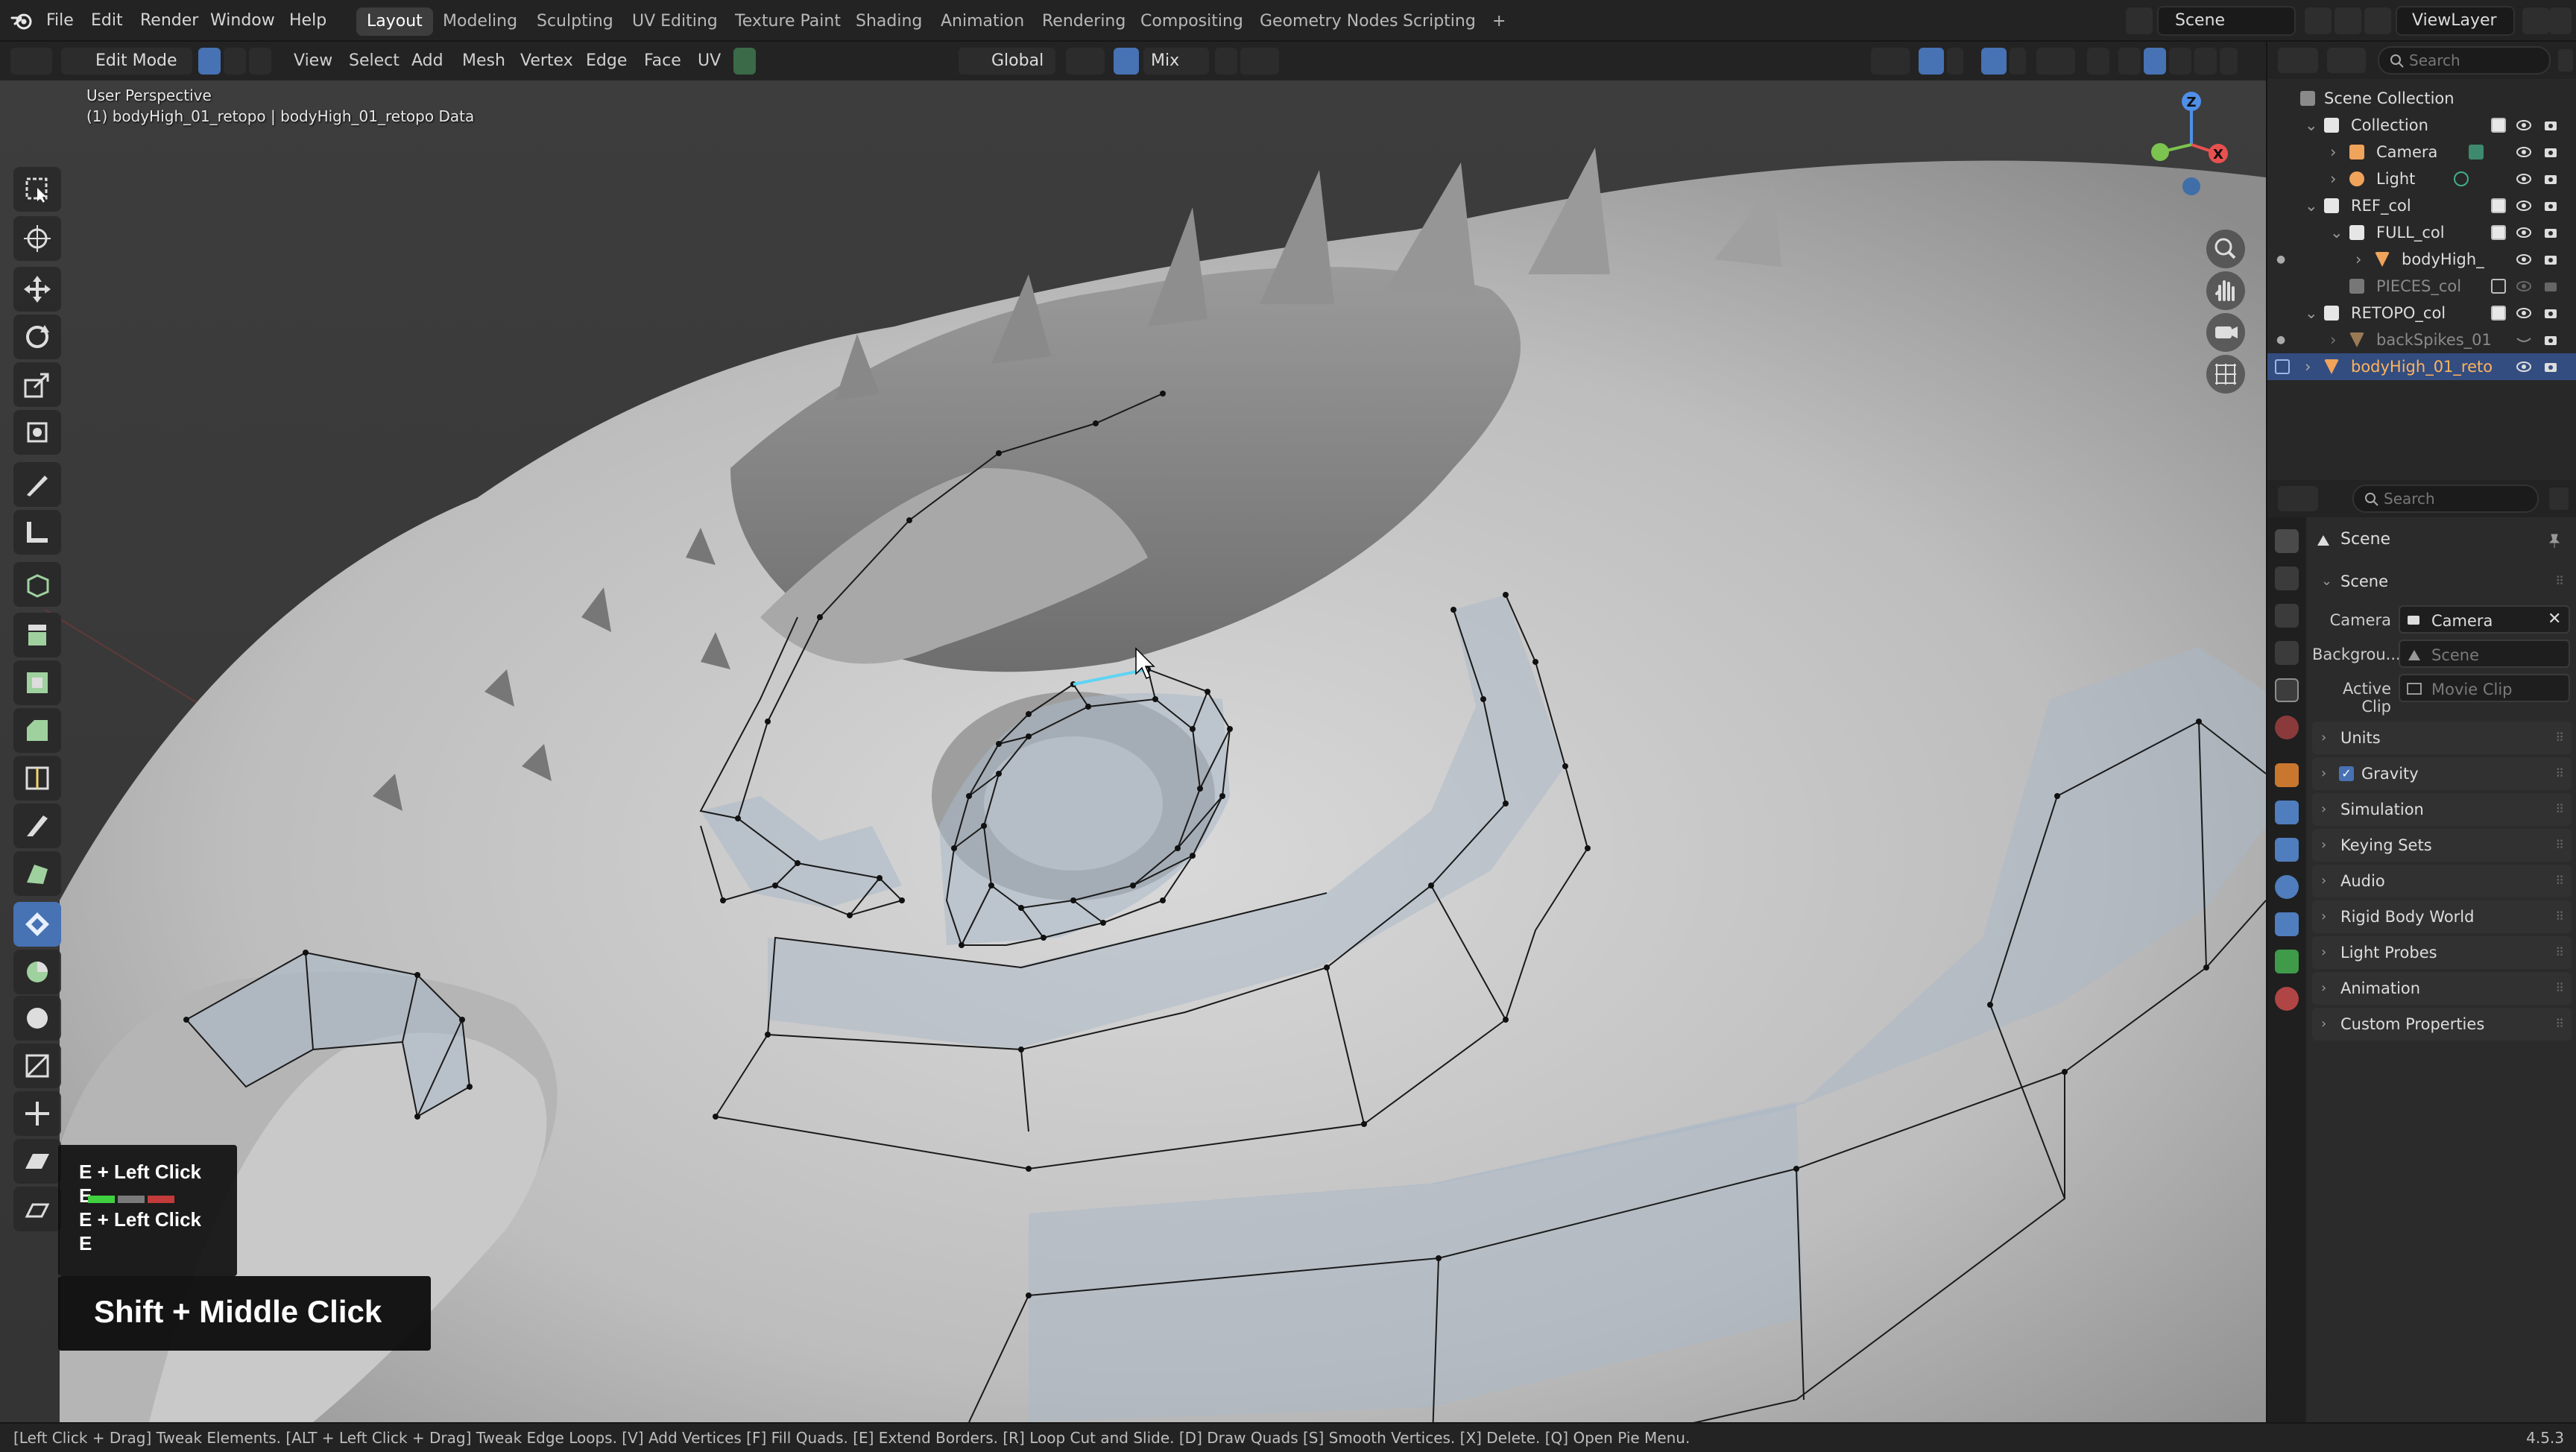 This screenshot has width=2576, height=1452. I want to click on navigation-gizmo: Z X, so click(2184, 148).